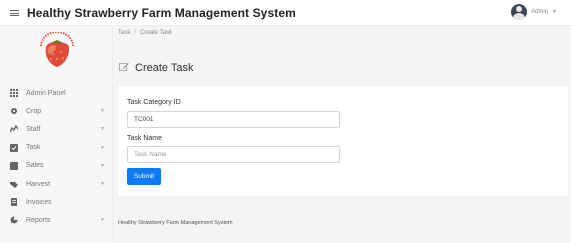 The width and height of the screenshot is (571, 243). What do you see at coordinates (38, 184) in the screenshot?
I see `sidebar-item-label: Harvest` at bounding box center [38, 184].